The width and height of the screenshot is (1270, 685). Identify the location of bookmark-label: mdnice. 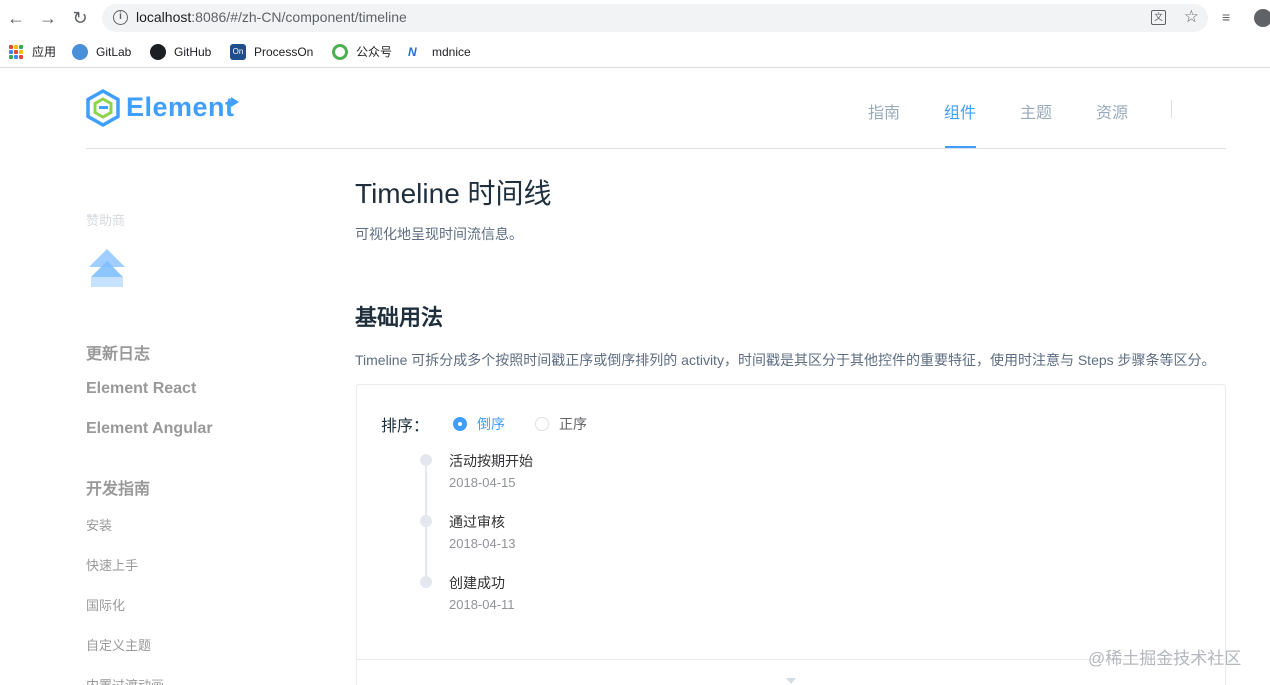
(451, 52).